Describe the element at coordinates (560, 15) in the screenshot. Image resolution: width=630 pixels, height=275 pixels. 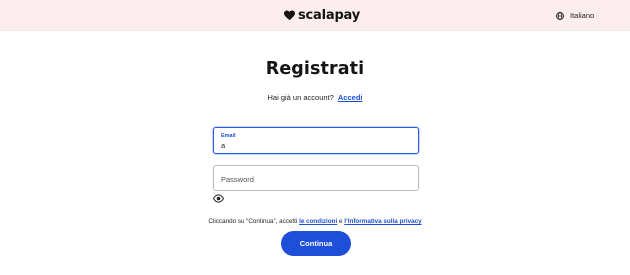
I see `globe-icon` at that location.